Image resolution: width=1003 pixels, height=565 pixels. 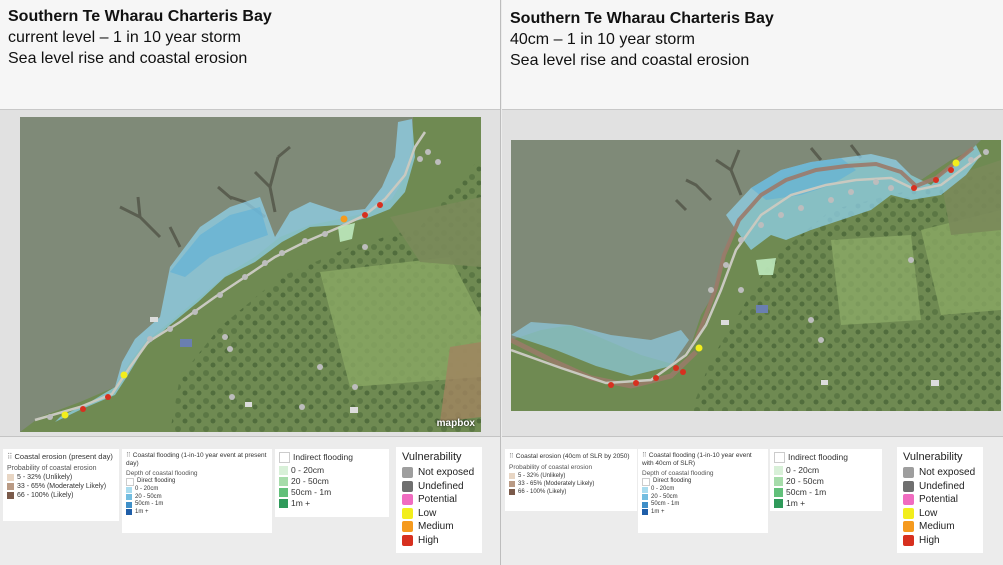 I want to click on legend-item: Undefined, so click(x=940, y=487).